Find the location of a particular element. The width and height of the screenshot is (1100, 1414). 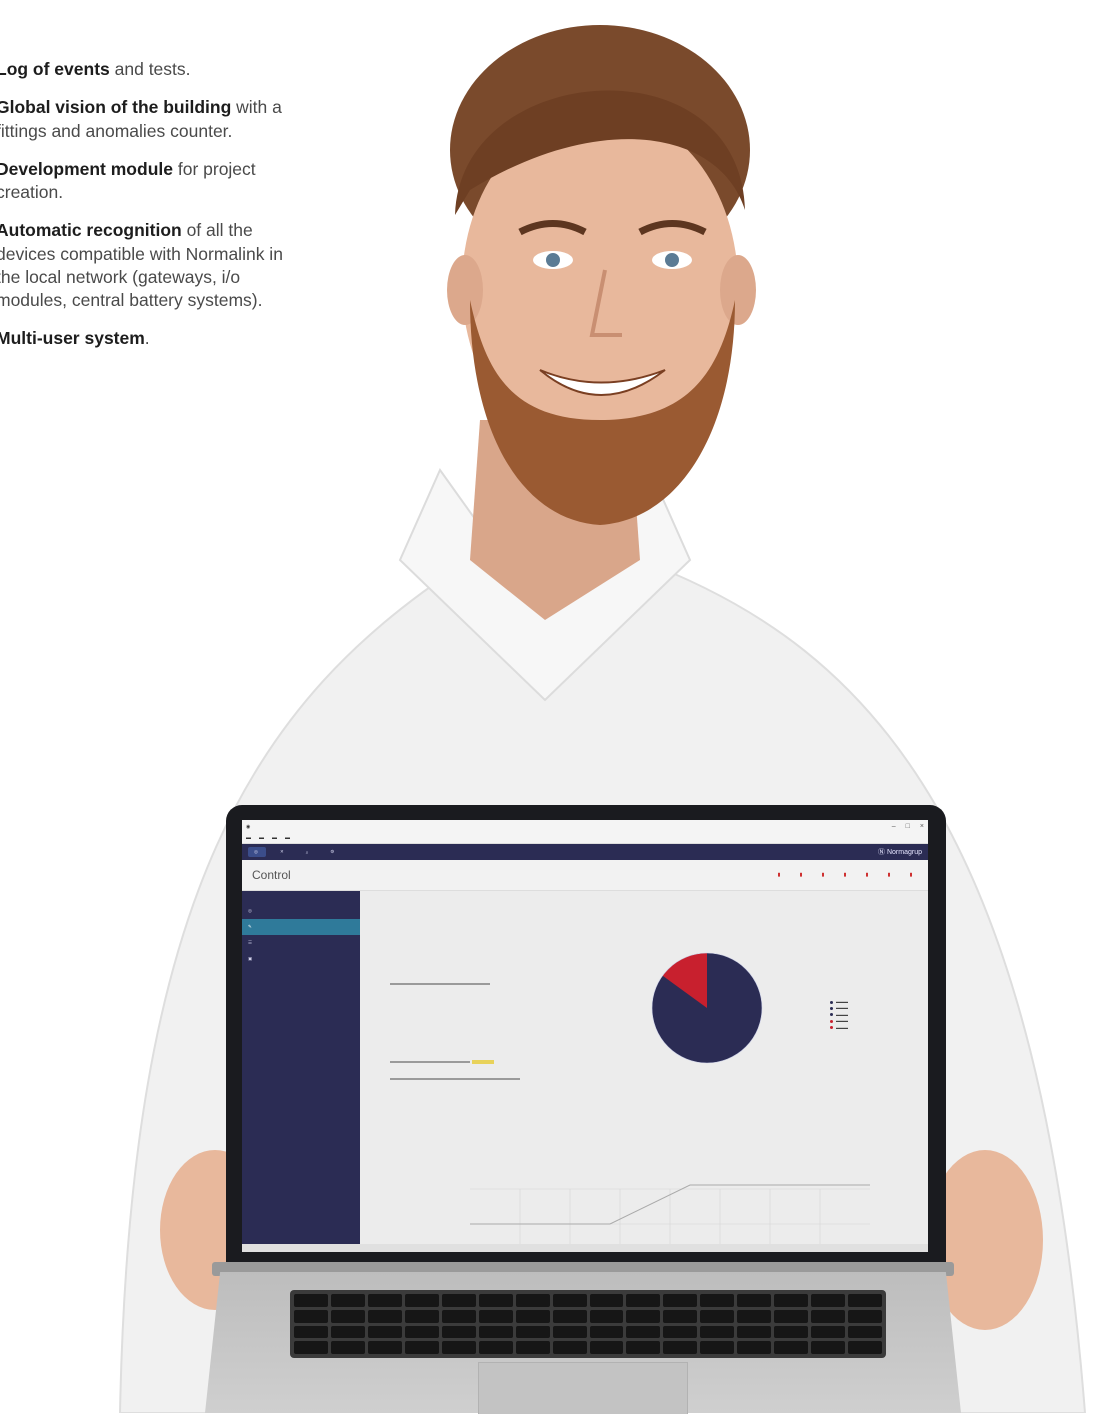

status-pie-chart is located at coordinates (707, 1008).